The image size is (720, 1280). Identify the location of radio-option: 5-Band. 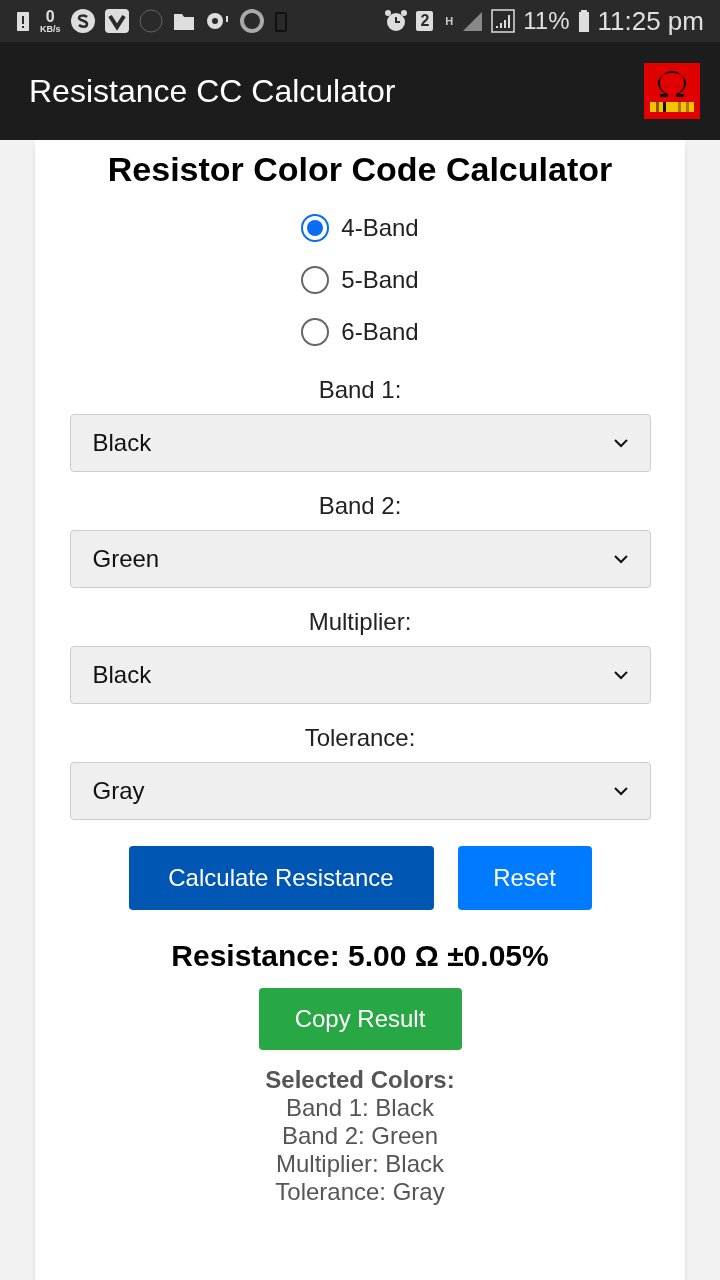
(360, 280).